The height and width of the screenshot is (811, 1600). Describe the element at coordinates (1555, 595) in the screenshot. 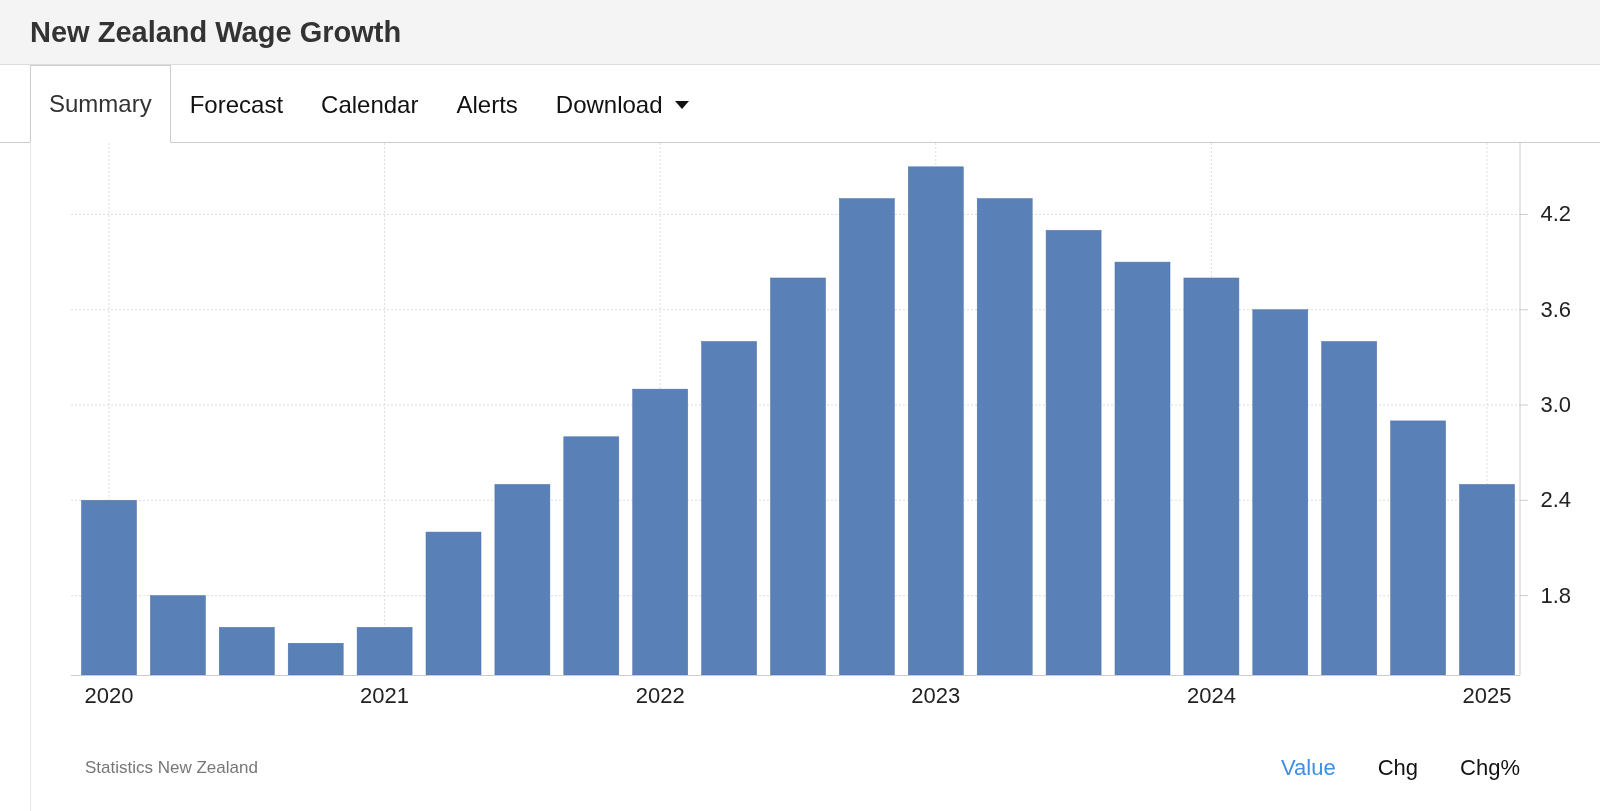

I see `y-tick-label: 1.8` at that location.